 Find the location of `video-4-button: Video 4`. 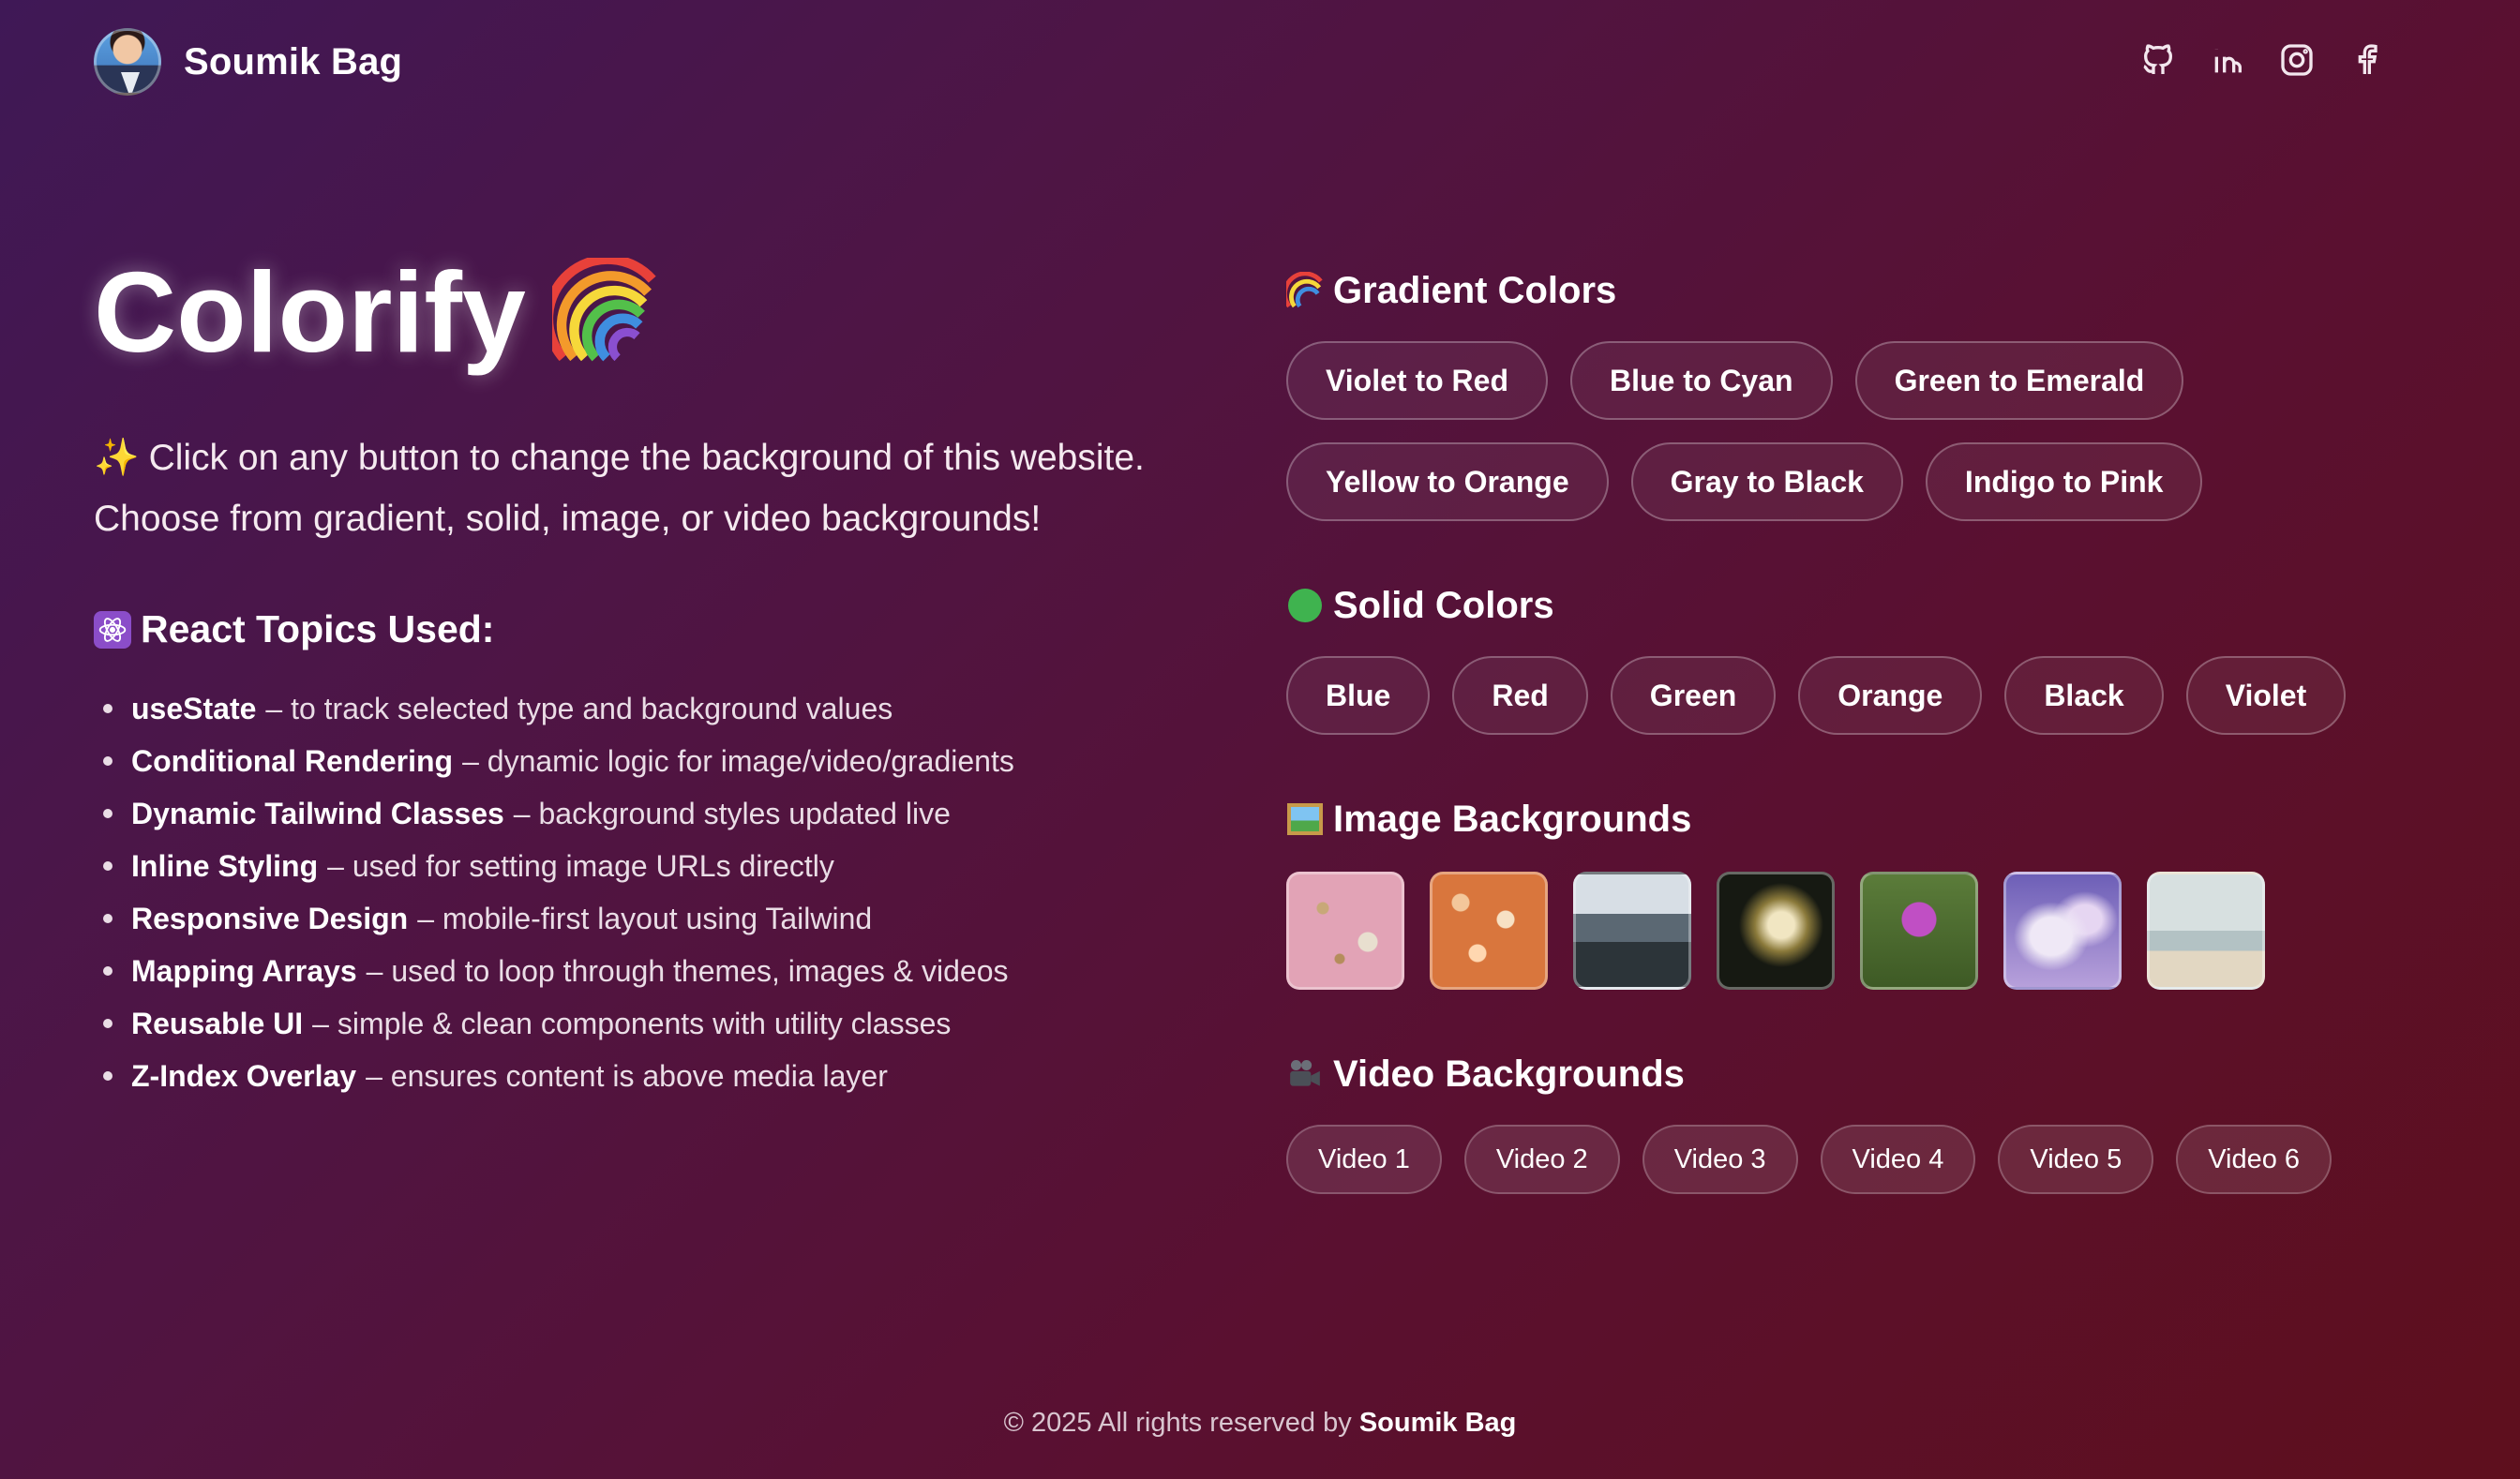

video-4-button: Video 4 is located at coordinates (1898, 1159).